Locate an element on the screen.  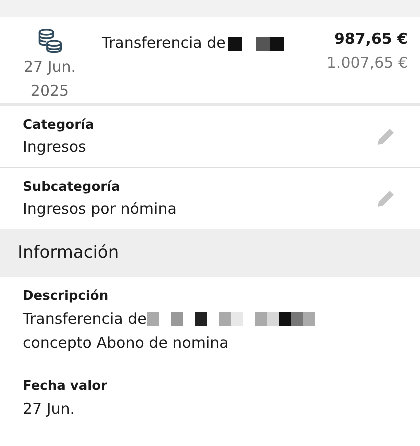
year-text: 2025 is located at coordinates (50, 91).